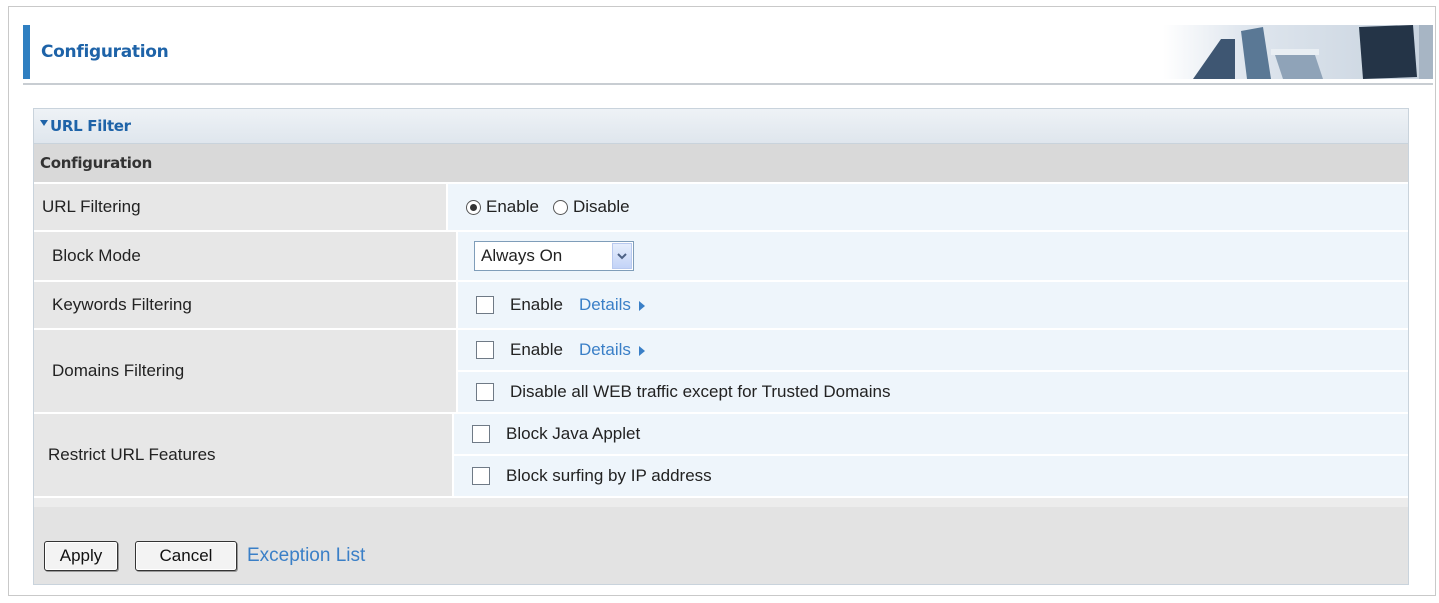 The height and width of the screenshot is (603, 1439). Describe the element at coordinates (306, 556) in the screenshot. I see `exception-list-link: Exception List` at that location.